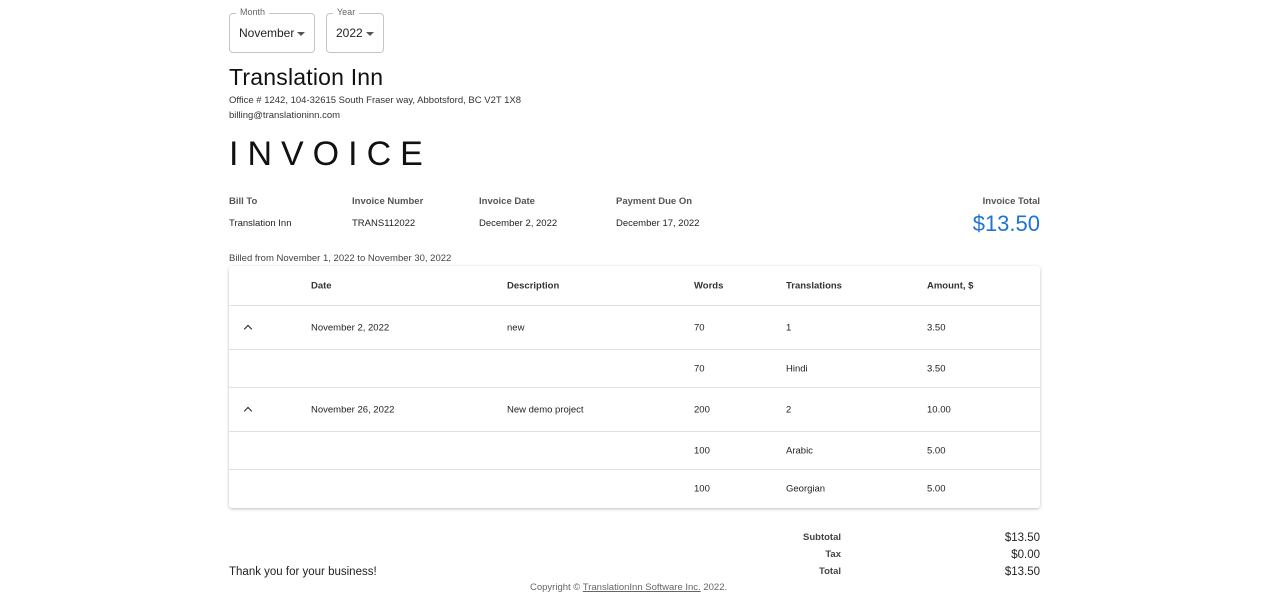 Image resolution: width=1277 pixels, height=596 pixels. Describe the element at coordinates (346, 12) in the screenshot. I see `year-select-label: Year` at that location.